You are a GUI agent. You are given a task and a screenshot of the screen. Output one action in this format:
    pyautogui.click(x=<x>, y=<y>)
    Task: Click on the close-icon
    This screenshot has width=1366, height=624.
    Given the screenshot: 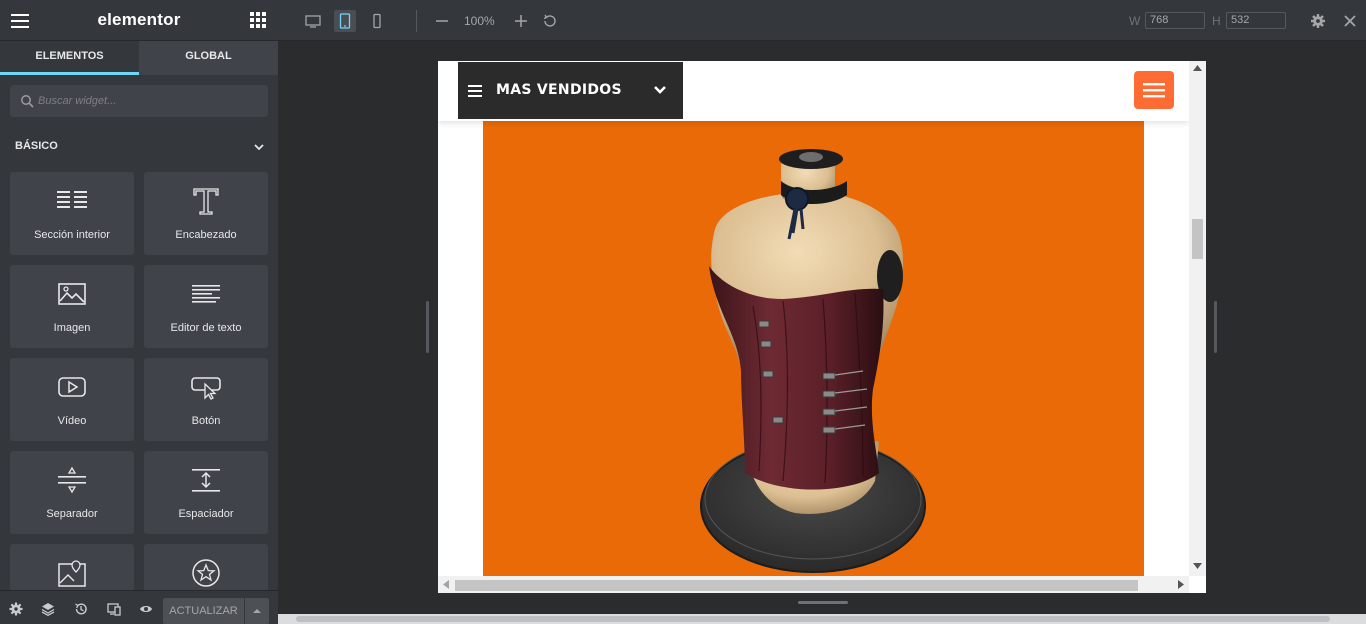 What is the action you would take?
    pyautogui.click(x=1350, y=21)
    